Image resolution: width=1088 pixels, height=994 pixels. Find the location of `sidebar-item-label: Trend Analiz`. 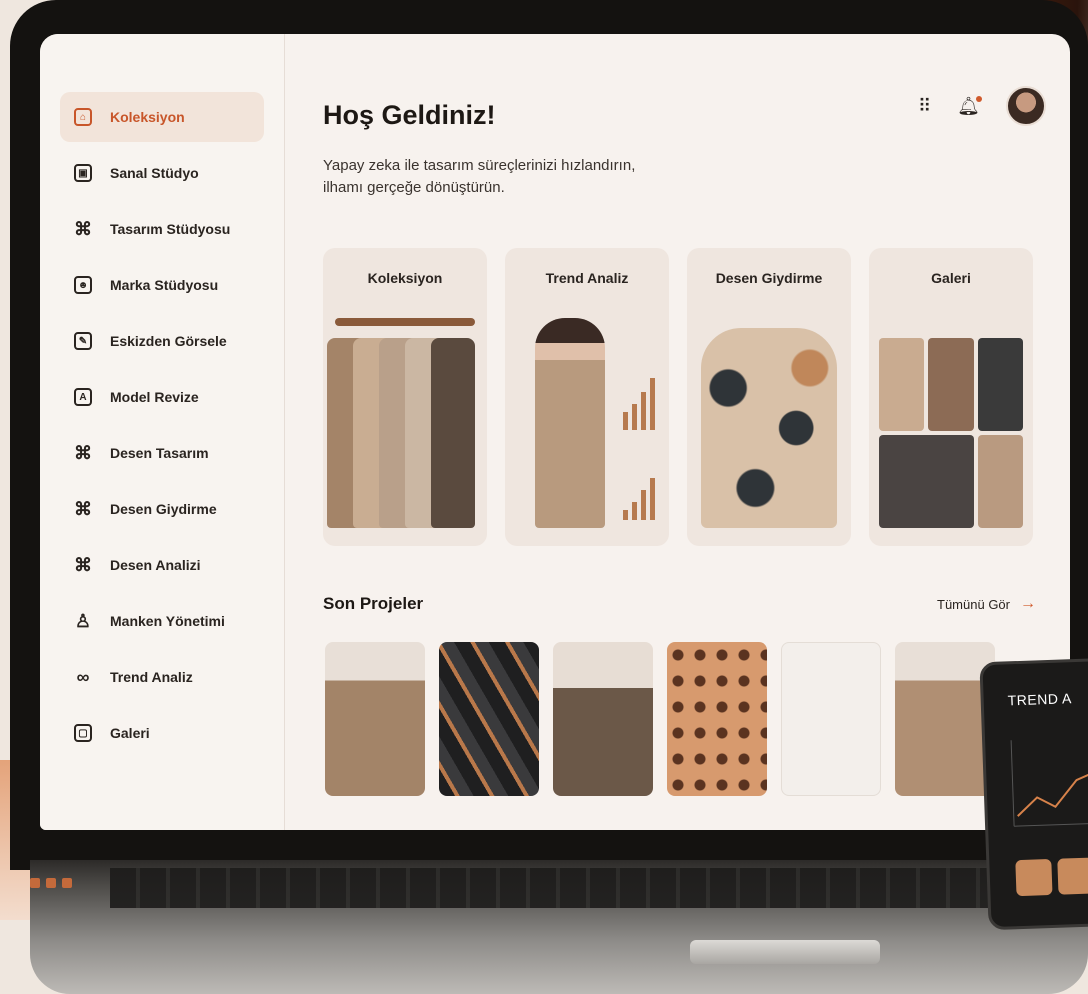

sidebar-item-label: Trend Analiz is located at coordinates (151, 677).